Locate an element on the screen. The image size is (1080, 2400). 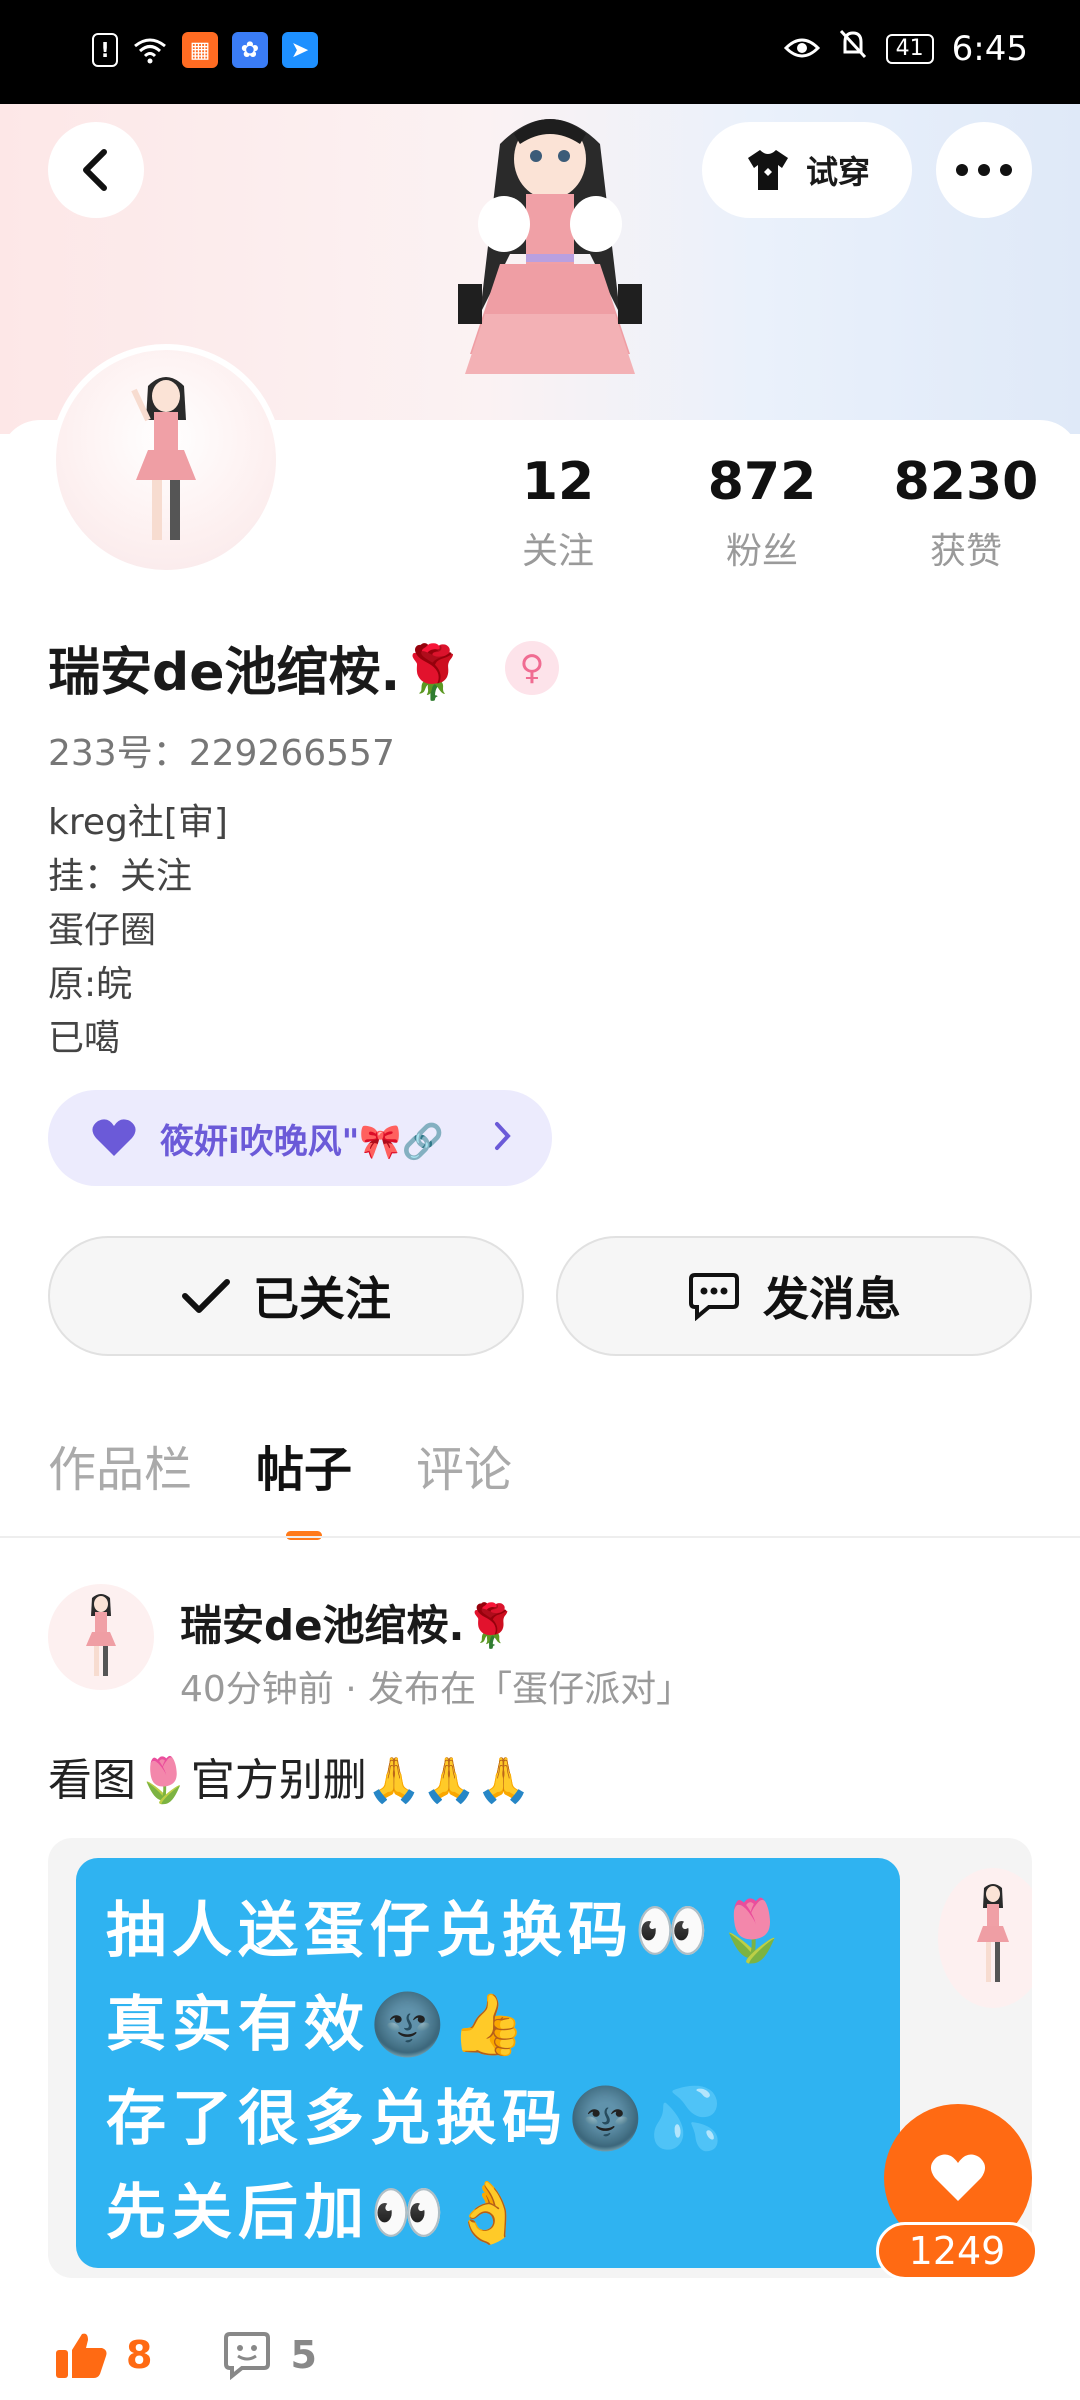
bio-line: 原:皖 is located at coordinates (90, 984).